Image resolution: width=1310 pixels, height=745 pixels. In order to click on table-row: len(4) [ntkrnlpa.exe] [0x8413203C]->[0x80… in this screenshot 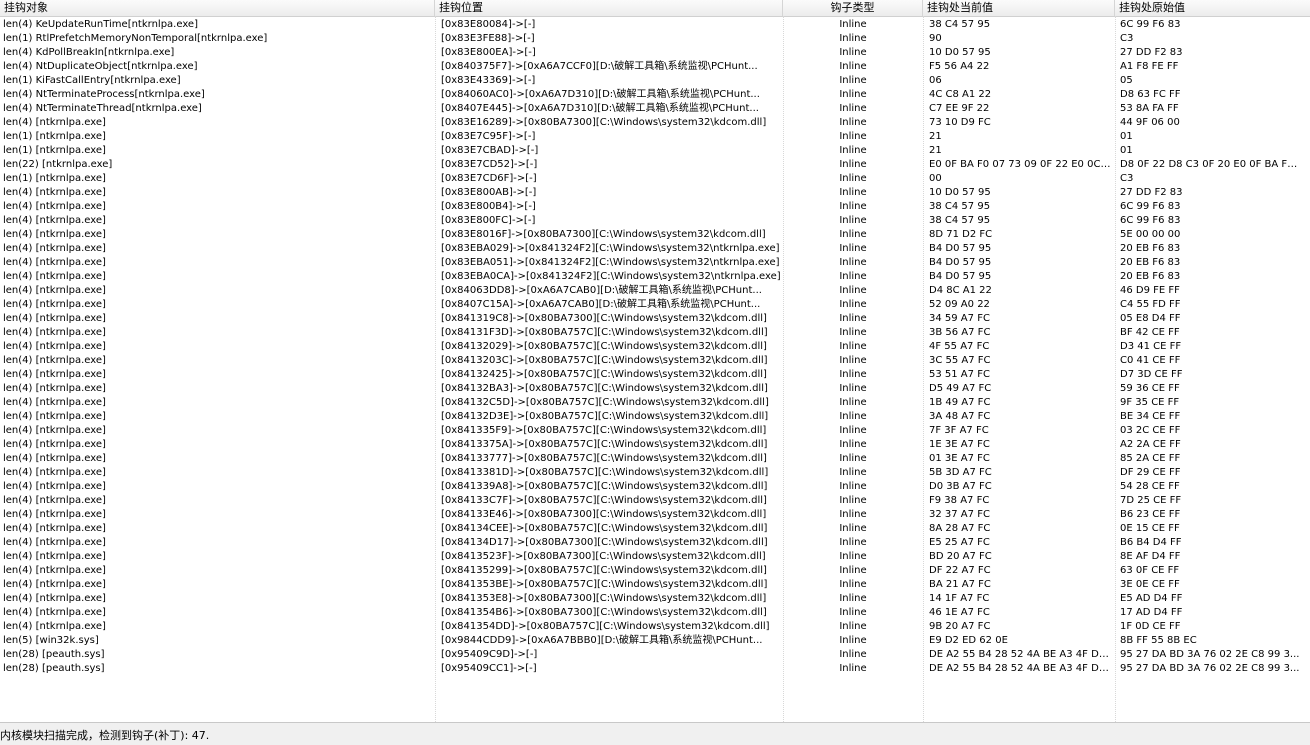, I will do `click(655, 361)`.